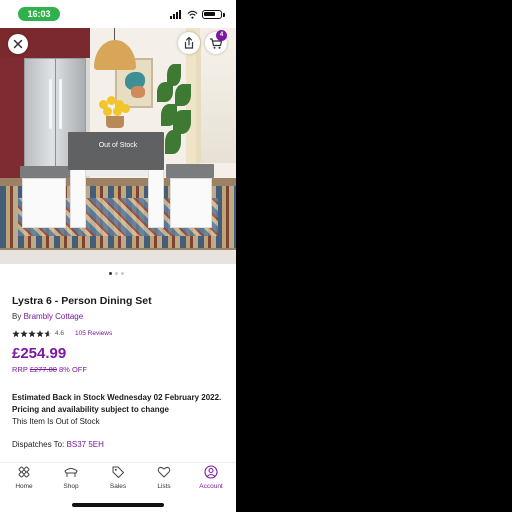 This screenshot has width=512, height=512. I want to click on close-icon, so click(18, 44).